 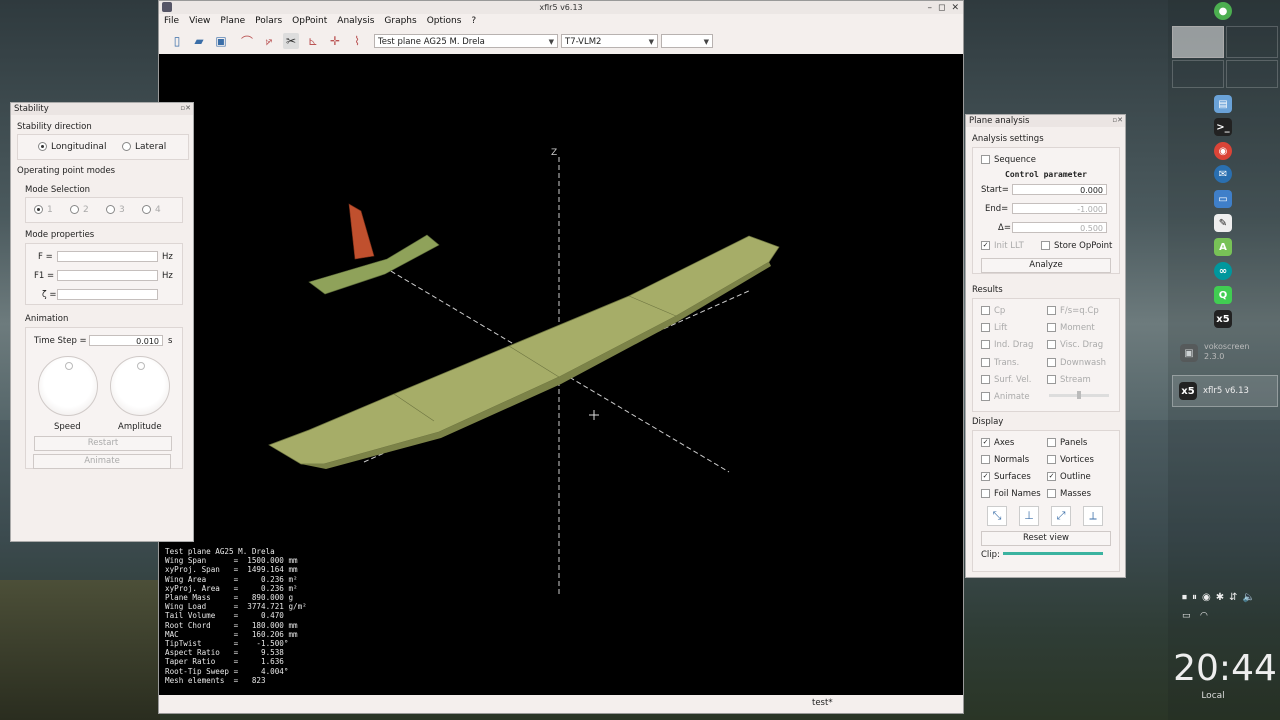 I want to click on menu-oppoint: OpPoint, so click(x=309, y=21).